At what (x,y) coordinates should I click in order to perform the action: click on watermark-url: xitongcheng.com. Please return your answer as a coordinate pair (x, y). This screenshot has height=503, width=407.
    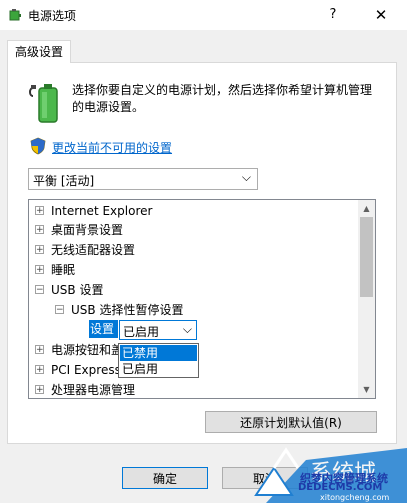
    Looking at the image, I should click on (355, 497).